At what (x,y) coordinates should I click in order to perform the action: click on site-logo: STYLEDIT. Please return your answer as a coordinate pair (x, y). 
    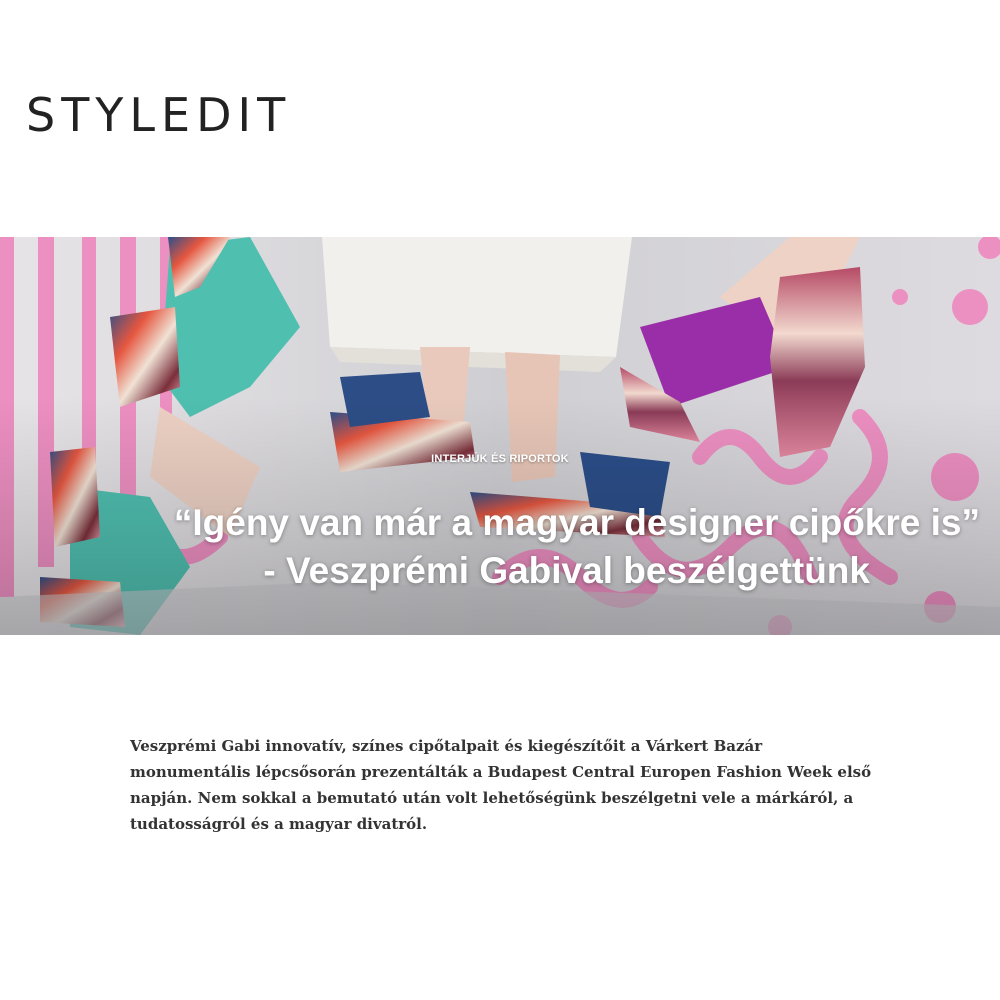
    Looking at the image, I should click on (158, 115).